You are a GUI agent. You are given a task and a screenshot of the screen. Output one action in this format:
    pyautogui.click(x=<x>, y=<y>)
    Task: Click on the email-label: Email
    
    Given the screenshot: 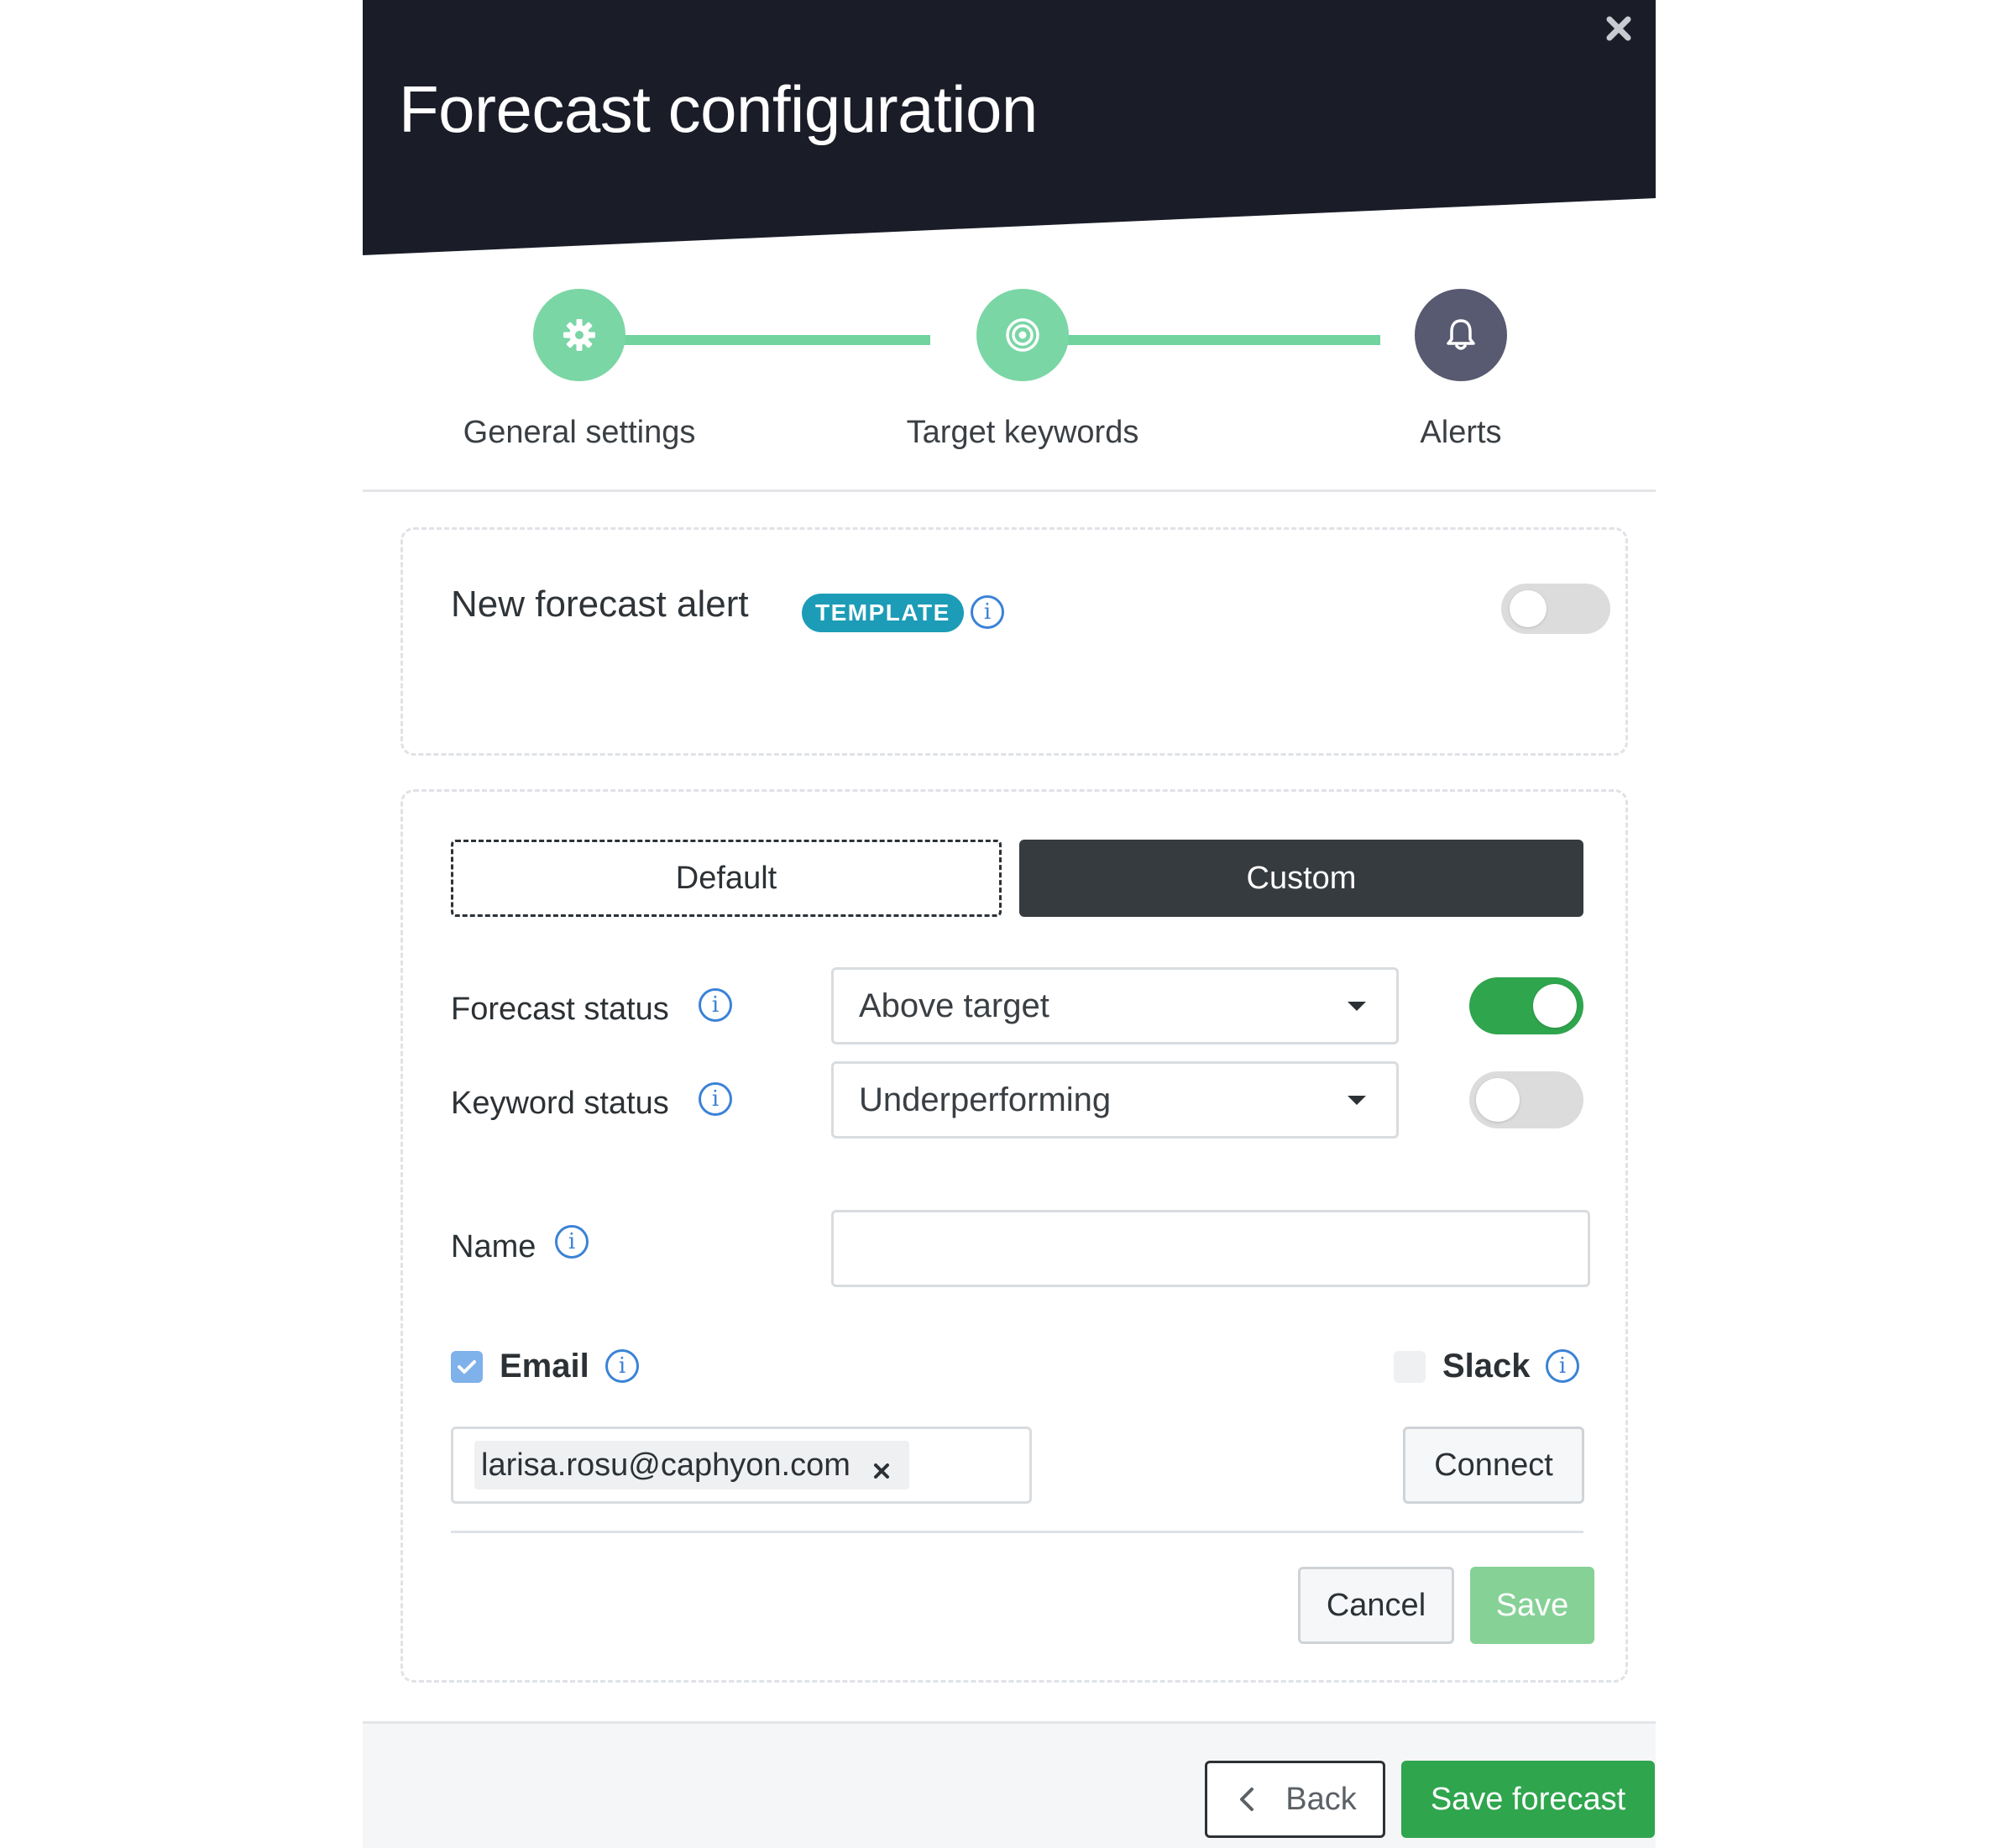 What is the action you would take?
    pyautogui.click(x=544, y=1366)
    